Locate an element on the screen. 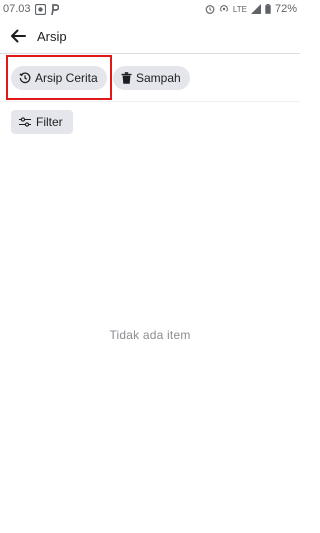 The height and width of the screenshot is (533, 320). filters-divider is located at coordinates (150, 101).